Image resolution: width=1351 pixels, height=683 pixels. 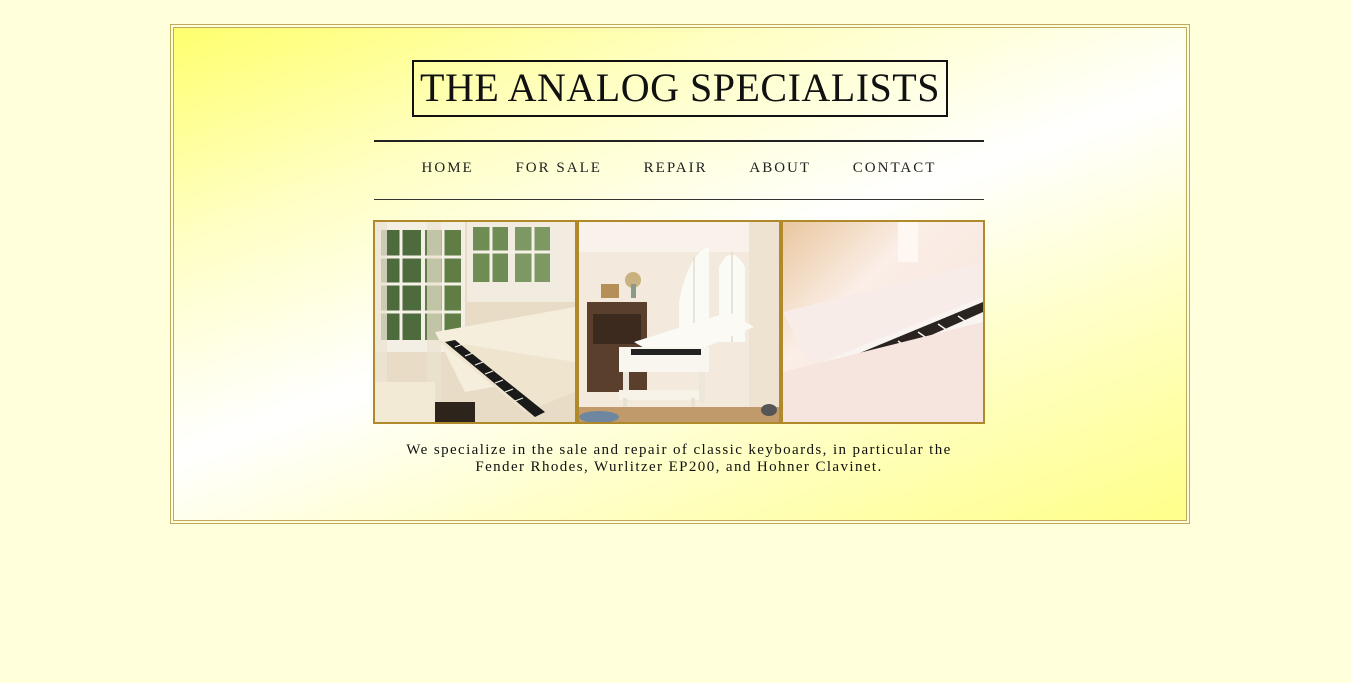 I want to click on nav-home-link: HOME, so click(x=448, y=168).